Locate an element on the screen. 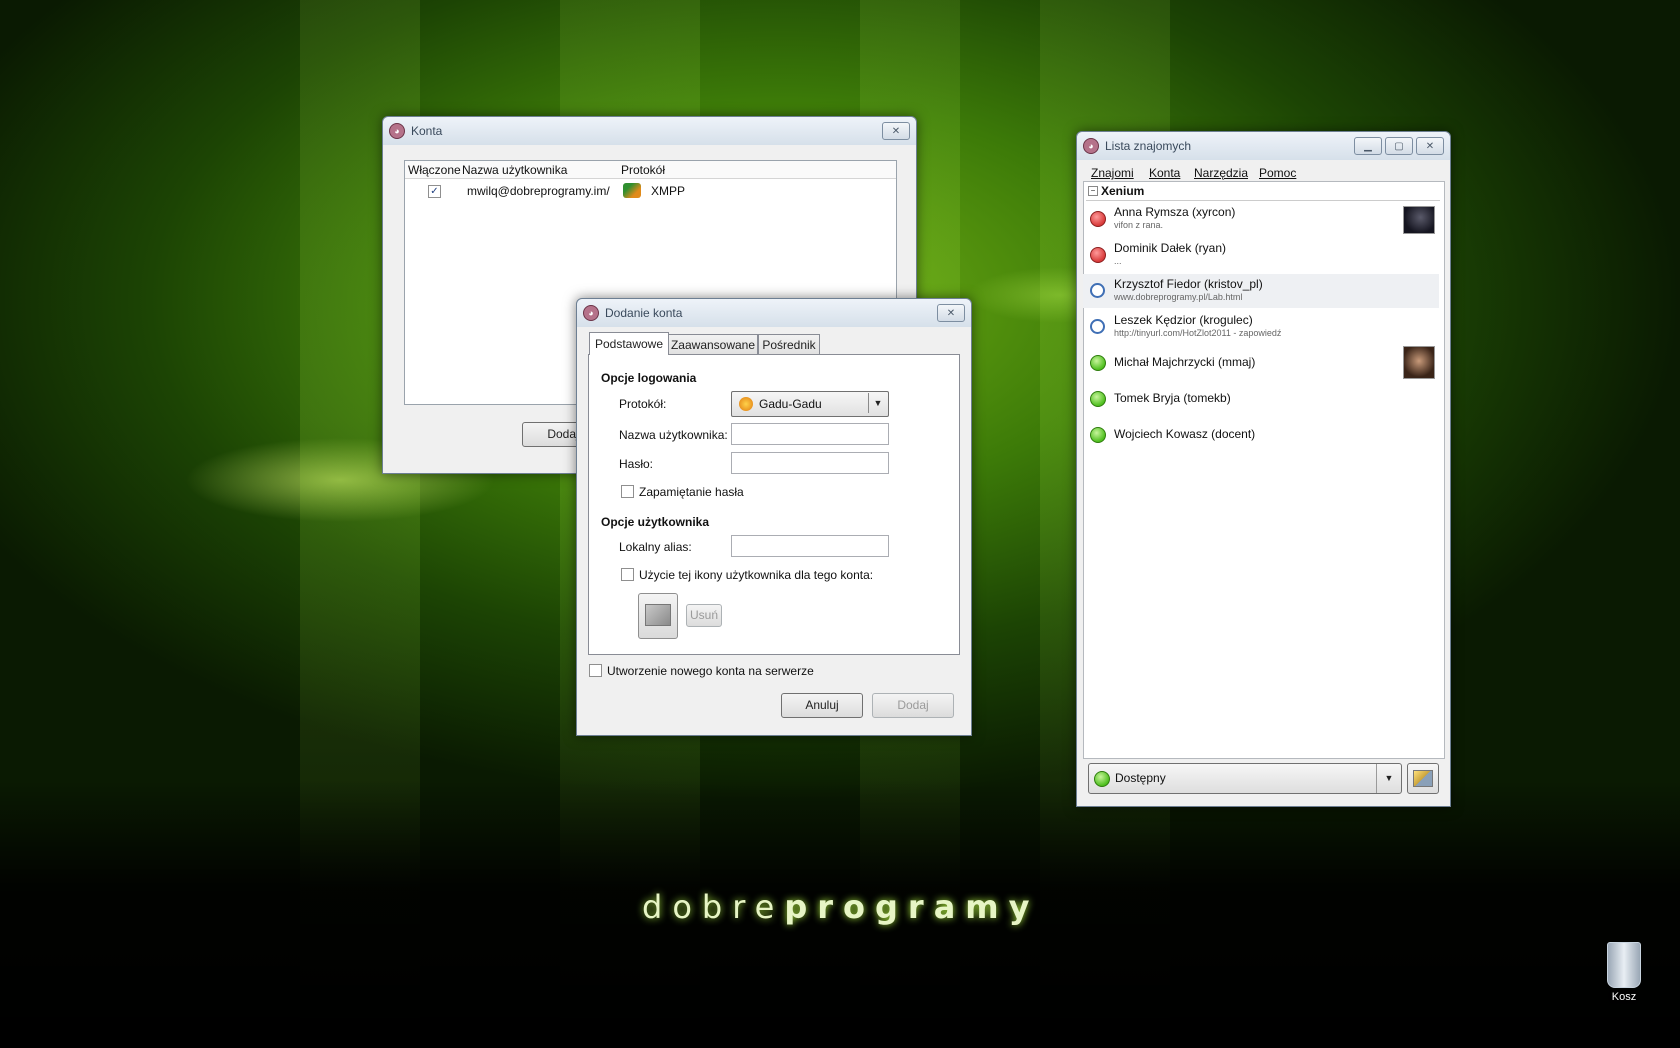  create-account-checkbox is located at coordinates (595, 670).